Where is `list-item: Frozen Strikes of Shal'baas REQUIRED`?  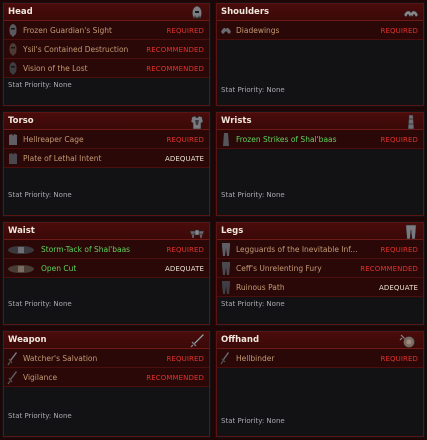 list-item: Frozen Strikes of Shal'baas REQUIRED is located at coordinates (320, 139).